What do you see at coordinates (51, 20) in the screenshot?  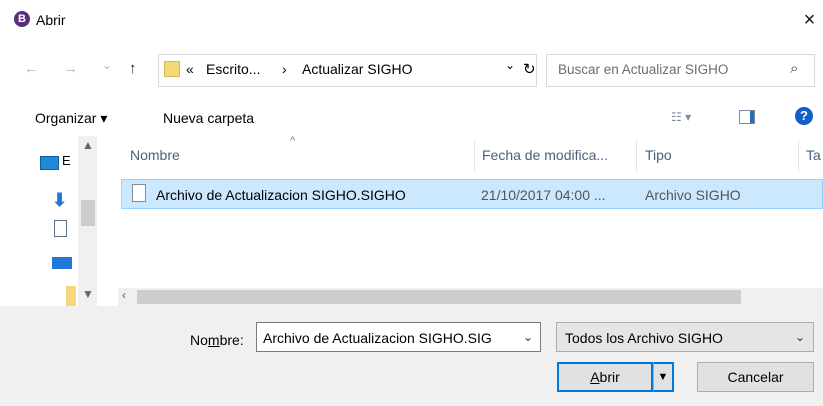 I see `window-title: Abrir` at bounding box center [51, 20].